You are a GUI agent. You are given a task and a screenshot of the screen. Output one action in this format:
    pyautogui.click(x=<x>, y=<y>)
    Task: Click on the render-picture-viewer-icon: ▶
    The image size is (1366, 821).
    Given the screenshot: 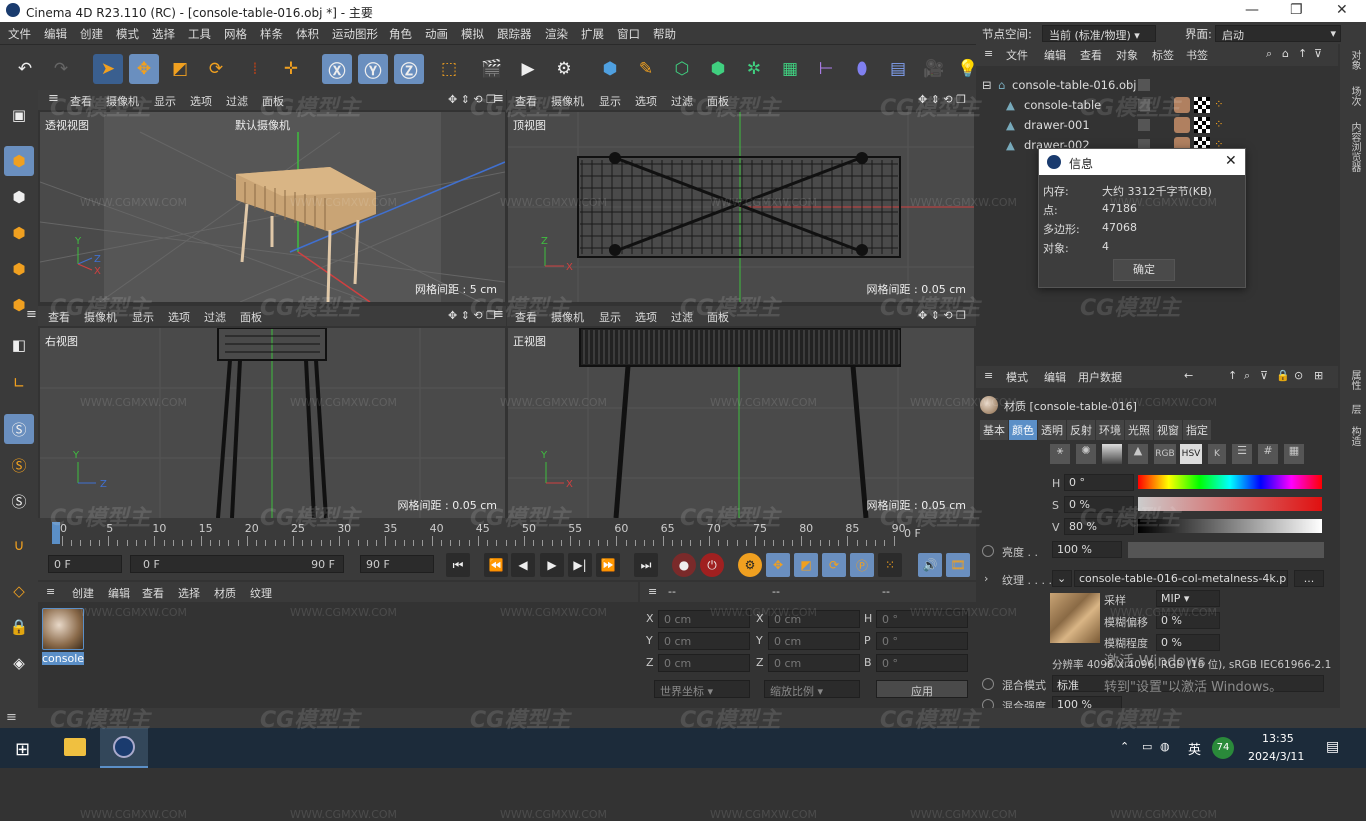 What is the action you would take?
    pyautogui.click(x=528, y=69)
    